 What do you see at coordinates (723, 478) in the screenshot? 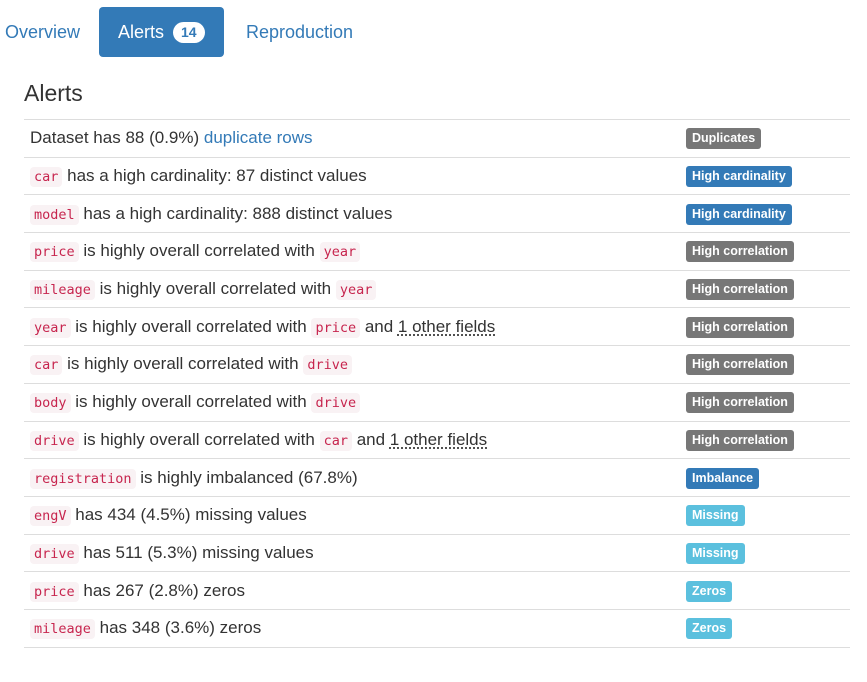
I see `alert-type-badge: Imbalance` at bounding box center [723, 478].